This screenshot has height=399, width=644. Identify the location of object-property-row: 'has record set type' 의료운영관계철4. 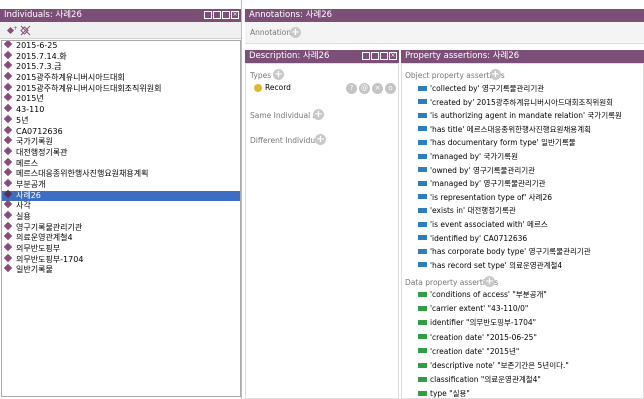
(490, 265).